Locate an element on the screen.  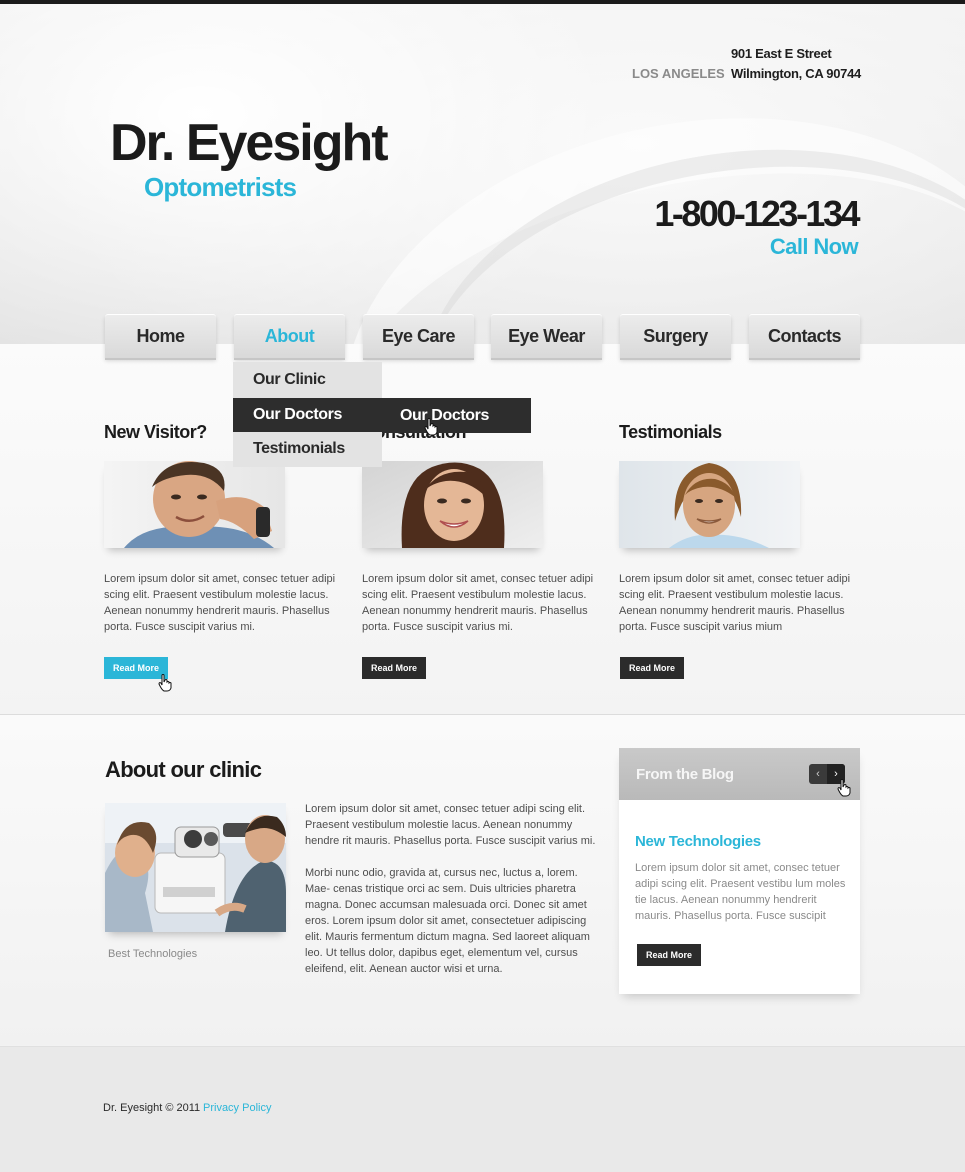
call-now-label: Call Now is located at coordinates (814, 246).